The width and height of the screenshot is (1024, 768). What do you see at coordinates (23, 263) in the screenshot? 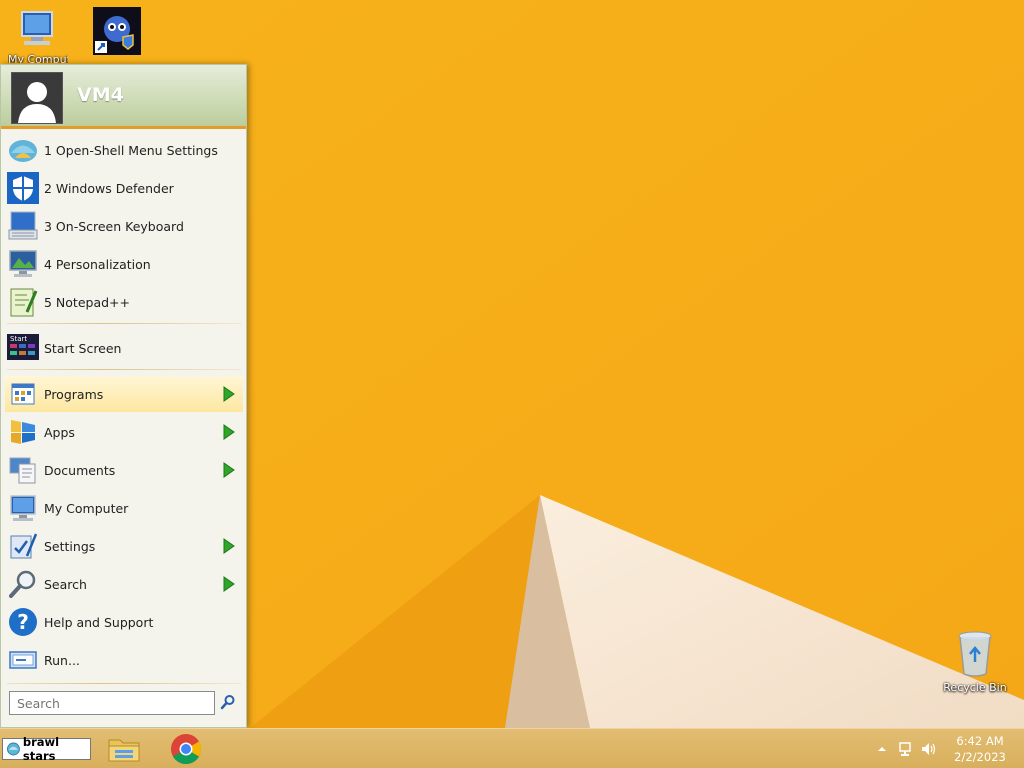
I see `personalization-icon` at bounding box center [23, 263].